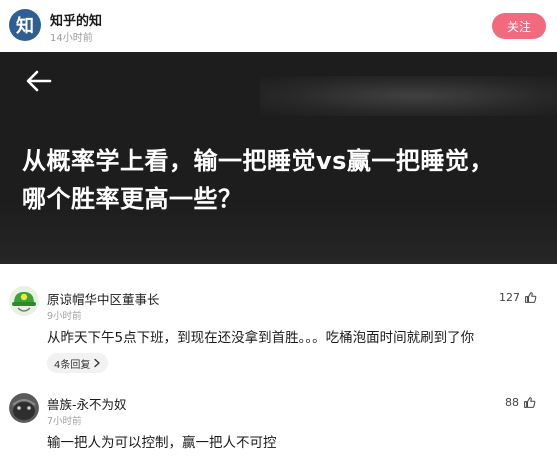 The height and width of the screenshot is (457, 557). I want to click on question-title-line-2: 哪个胜率更高一些？, so click(132, 199).